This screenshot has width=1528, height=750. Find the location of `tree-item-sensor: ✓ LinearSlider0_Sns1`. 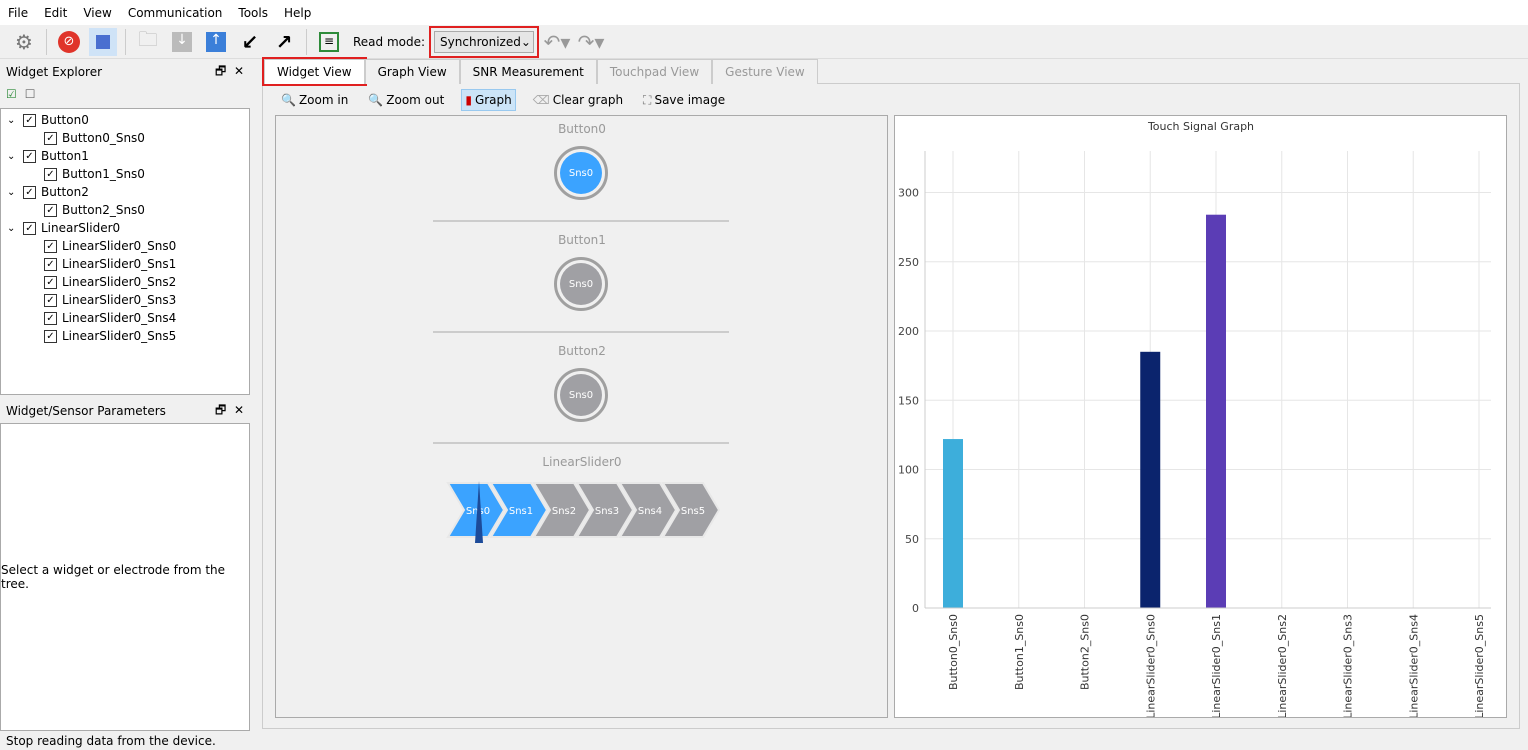

tree-item-sensor: ✓ LinearSlider0_Sns1 is located at coordinates (125, 264).